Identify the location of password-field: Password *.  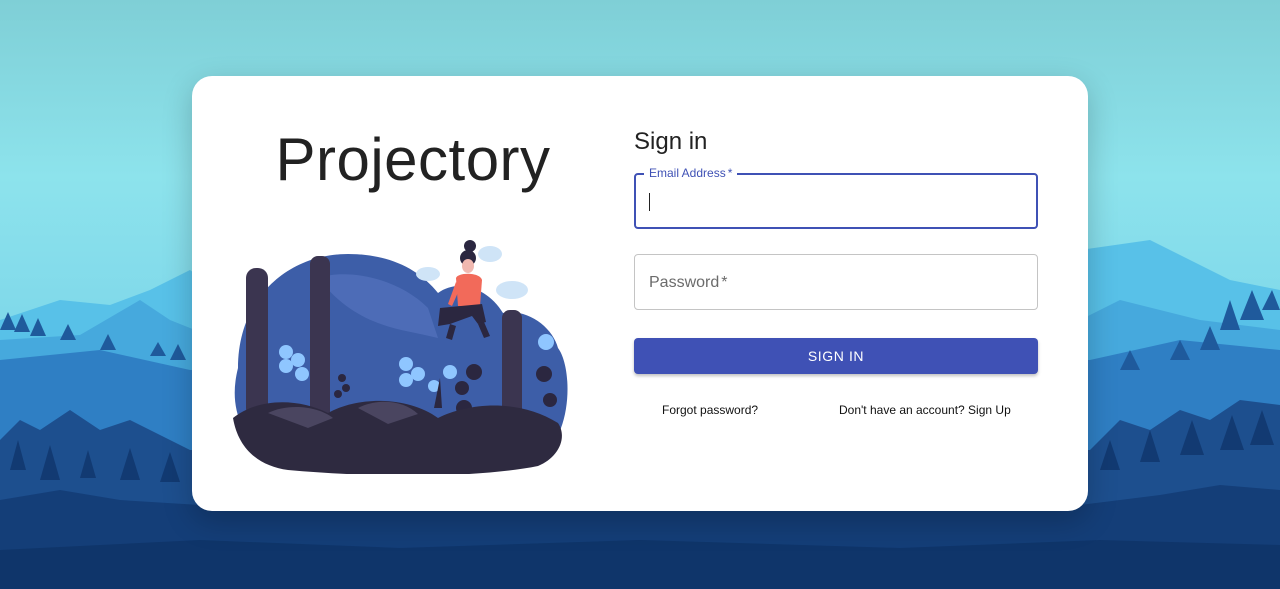
(836, 282).